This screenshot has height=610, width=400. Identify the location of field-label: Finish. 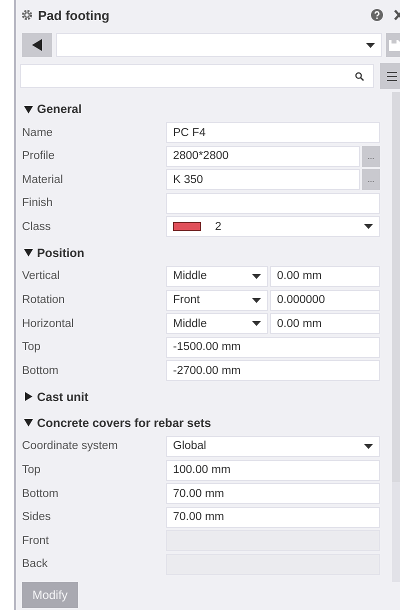
(38, 203).